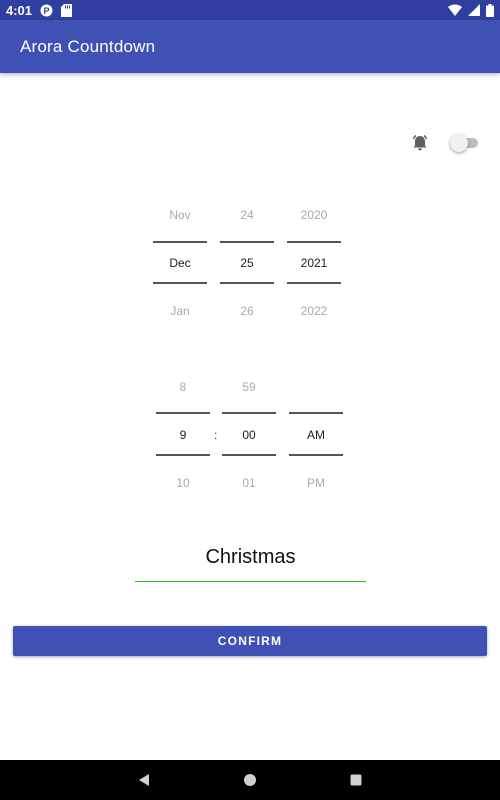 This screenshot has width=500, height=800. I want to click on minute-next: 01, so click(249, 483).